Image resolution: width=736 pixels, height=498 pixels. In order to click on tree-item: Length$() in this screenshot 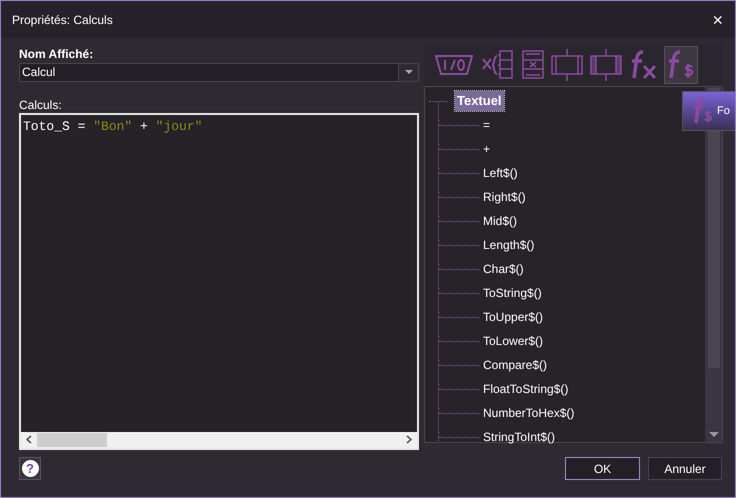, I will do `click(508, 245)`.